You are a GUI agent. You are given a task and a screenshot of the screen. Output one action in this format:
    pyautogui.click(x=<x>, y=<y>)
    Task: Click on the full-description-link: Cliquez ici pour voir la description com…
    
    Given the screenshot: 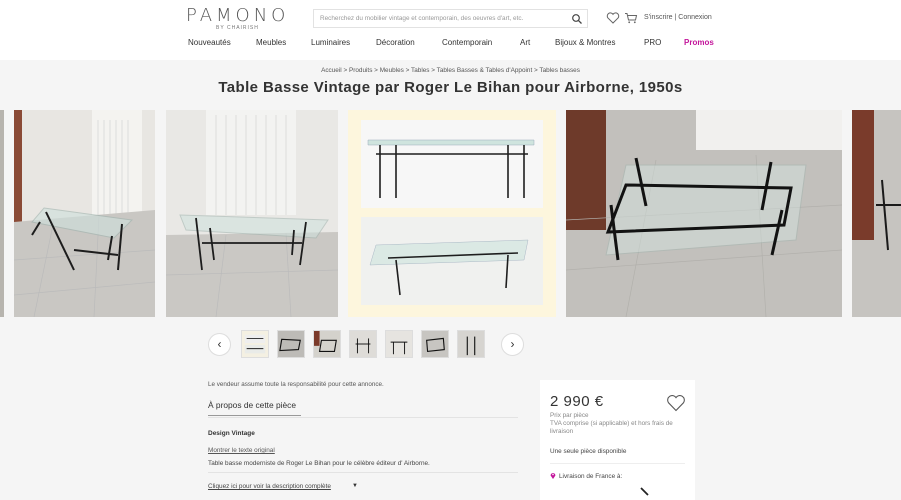 What is the action you would take?
    pyautogui.click(x=269, y=486)
    